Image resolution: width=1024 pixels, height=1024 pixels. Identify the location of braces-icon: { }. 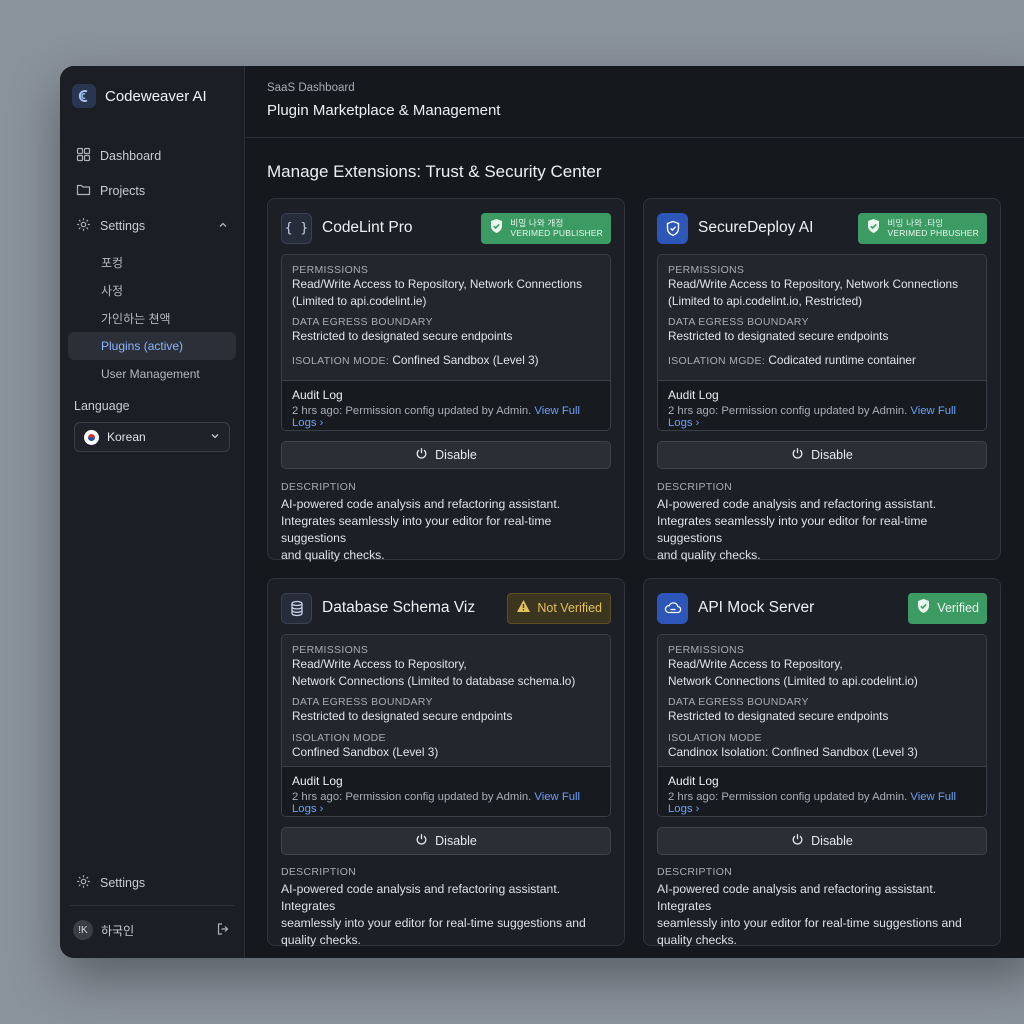
(296, 228).